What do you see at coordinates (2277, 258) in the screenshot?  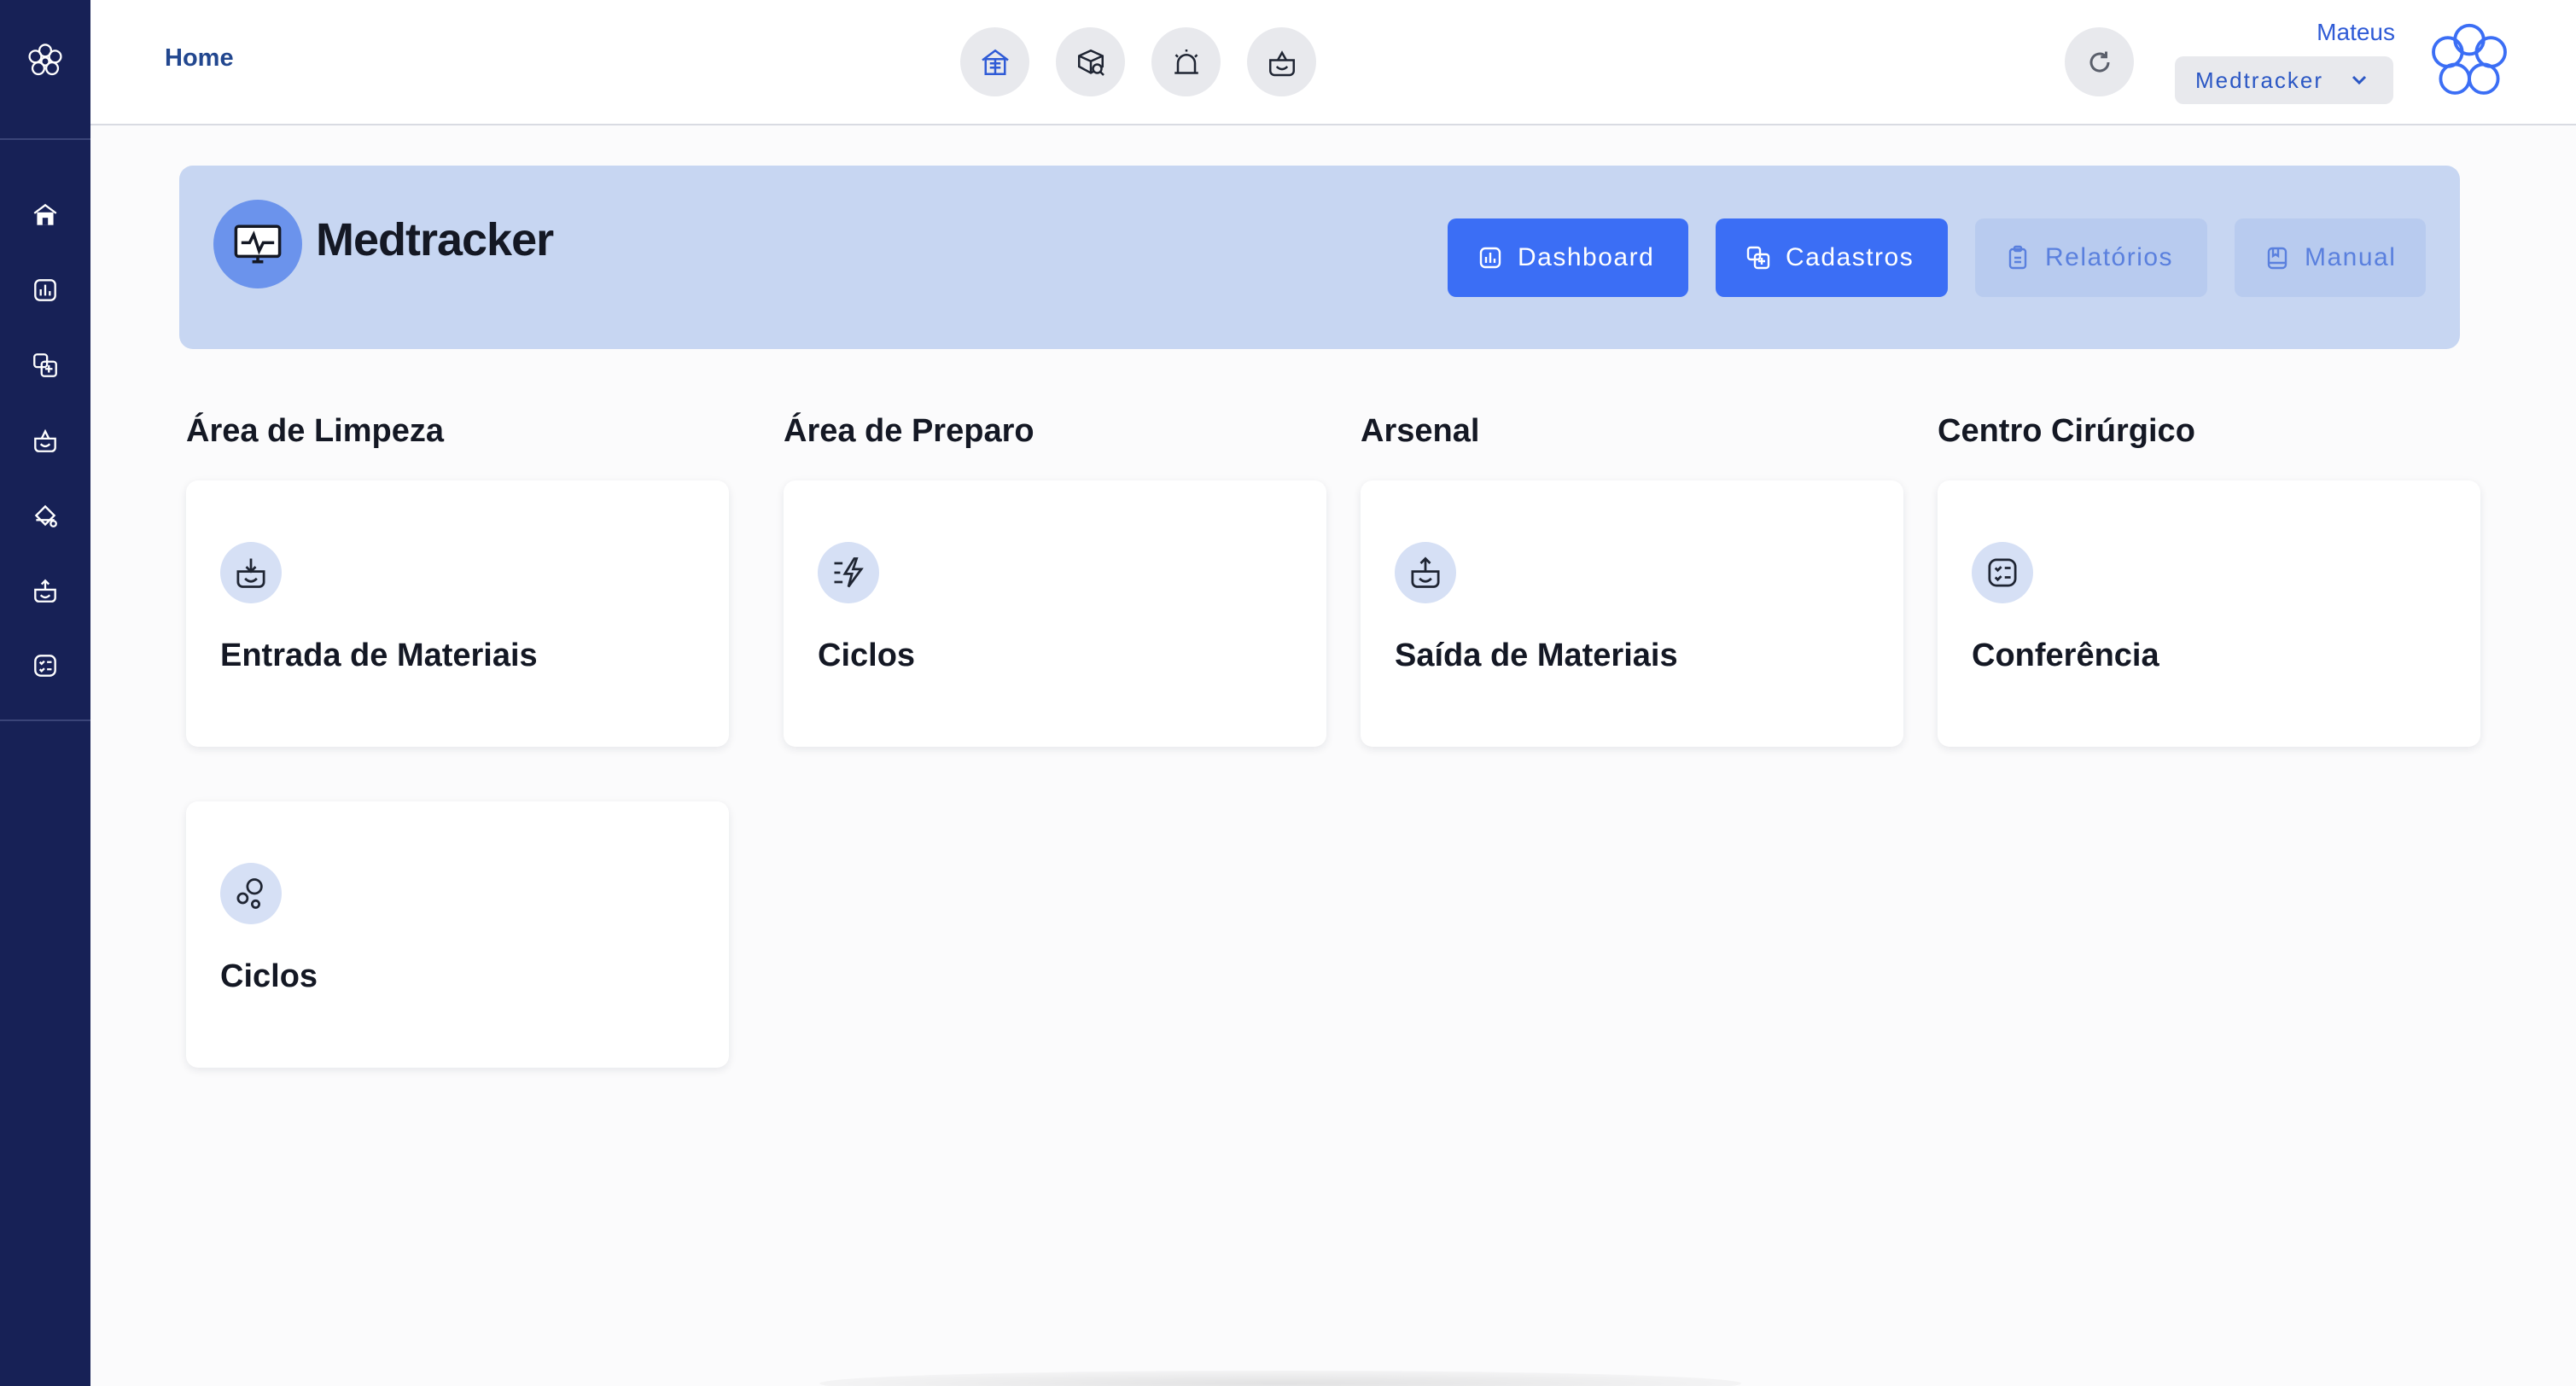 I see `book-icon` at bounding box center [2277, 258].